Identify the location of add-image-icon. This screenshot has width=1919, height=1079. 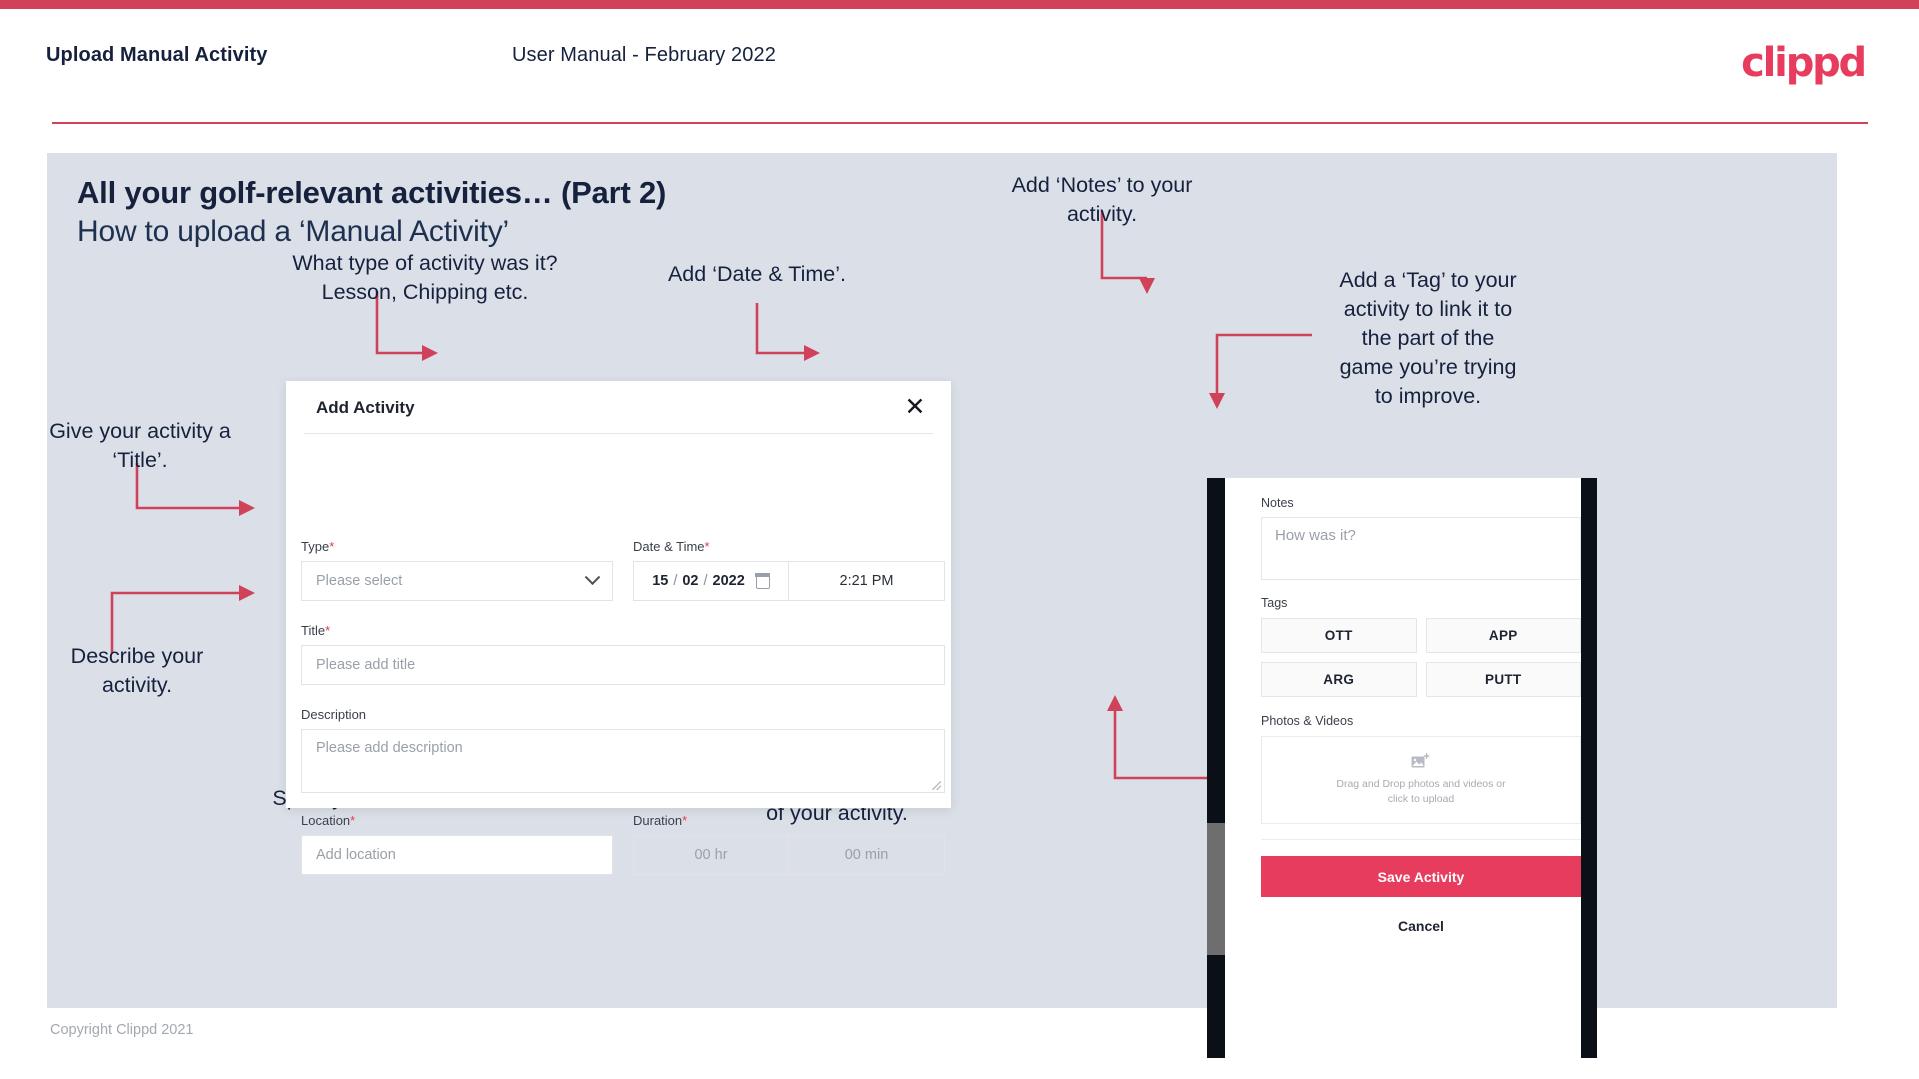
(1421, 761).